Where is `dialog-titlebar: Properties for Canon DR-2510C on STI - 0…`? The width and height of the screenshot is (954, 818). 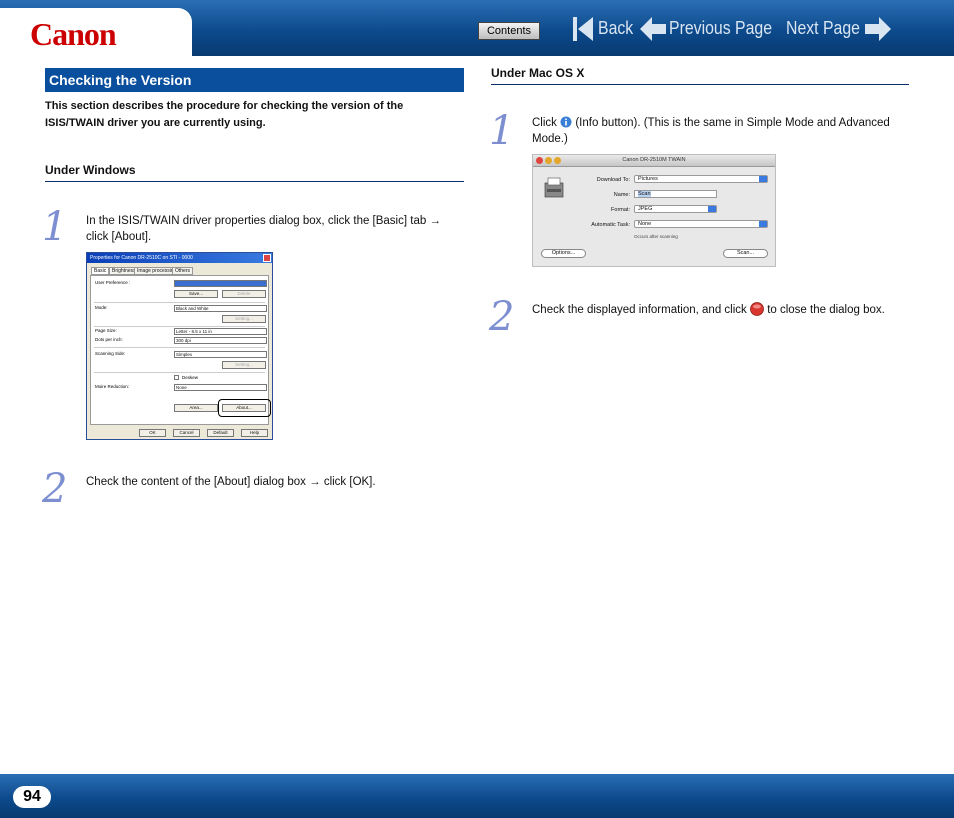
dialog-titlebar: Properties for Canon DR-2510C on STI - 0… is located at coordinates (179, 258).